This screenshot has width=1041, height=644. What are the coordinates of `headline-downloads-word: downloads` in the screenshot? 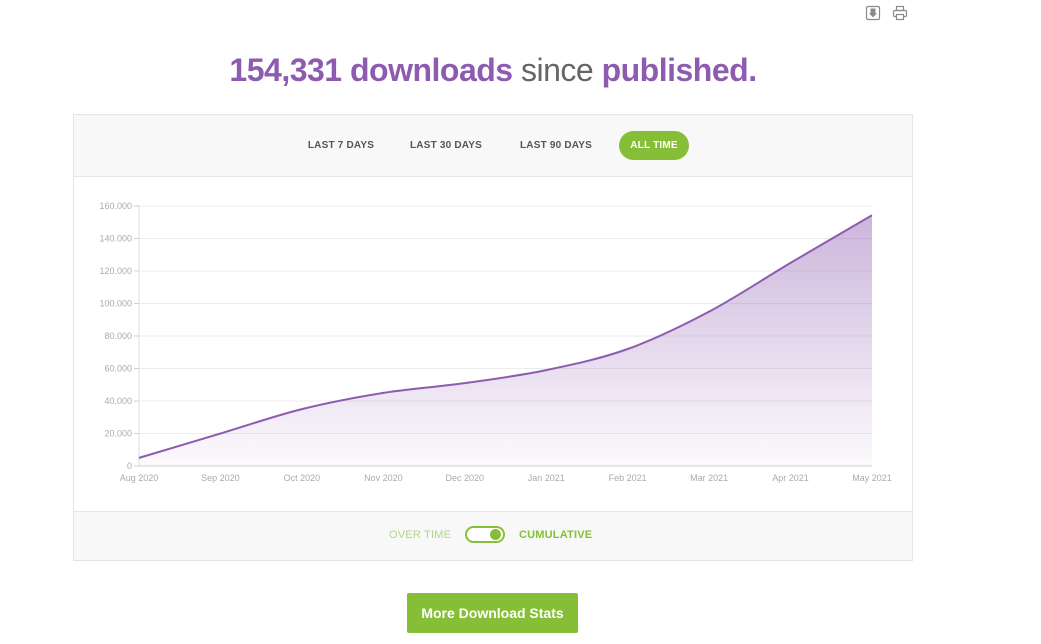 It's located at (431, 70).